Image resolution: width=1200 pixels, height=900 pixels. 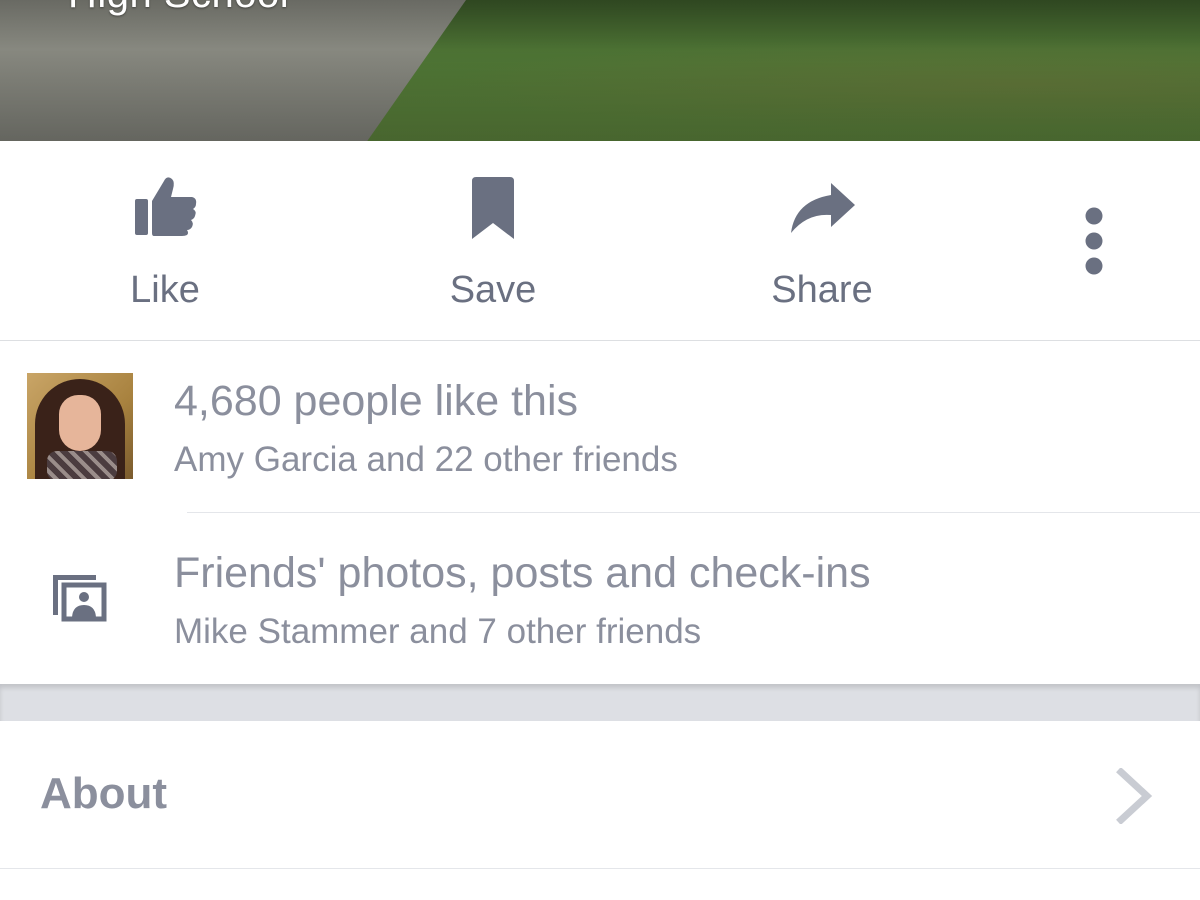 I want to click on chevron-right-icon, so click(x=1134, y=796).